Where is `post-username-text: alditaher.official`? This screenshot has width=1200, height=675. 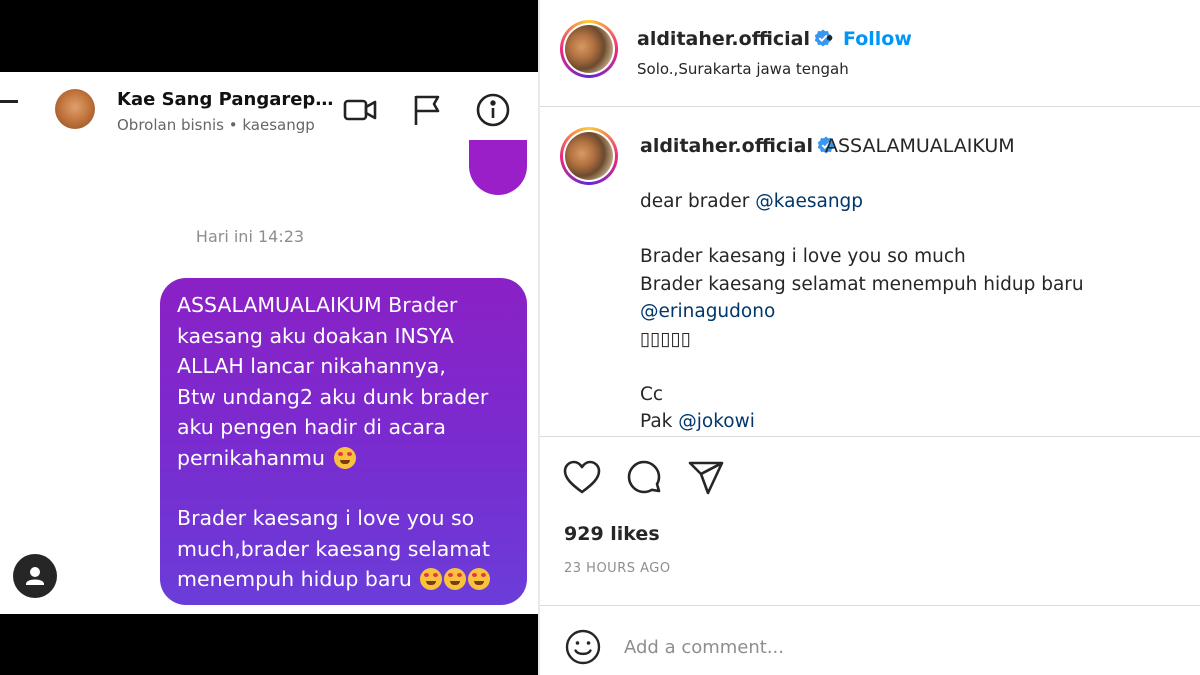
post-username-text: alditaher.official is located at coordinates (723, 39).